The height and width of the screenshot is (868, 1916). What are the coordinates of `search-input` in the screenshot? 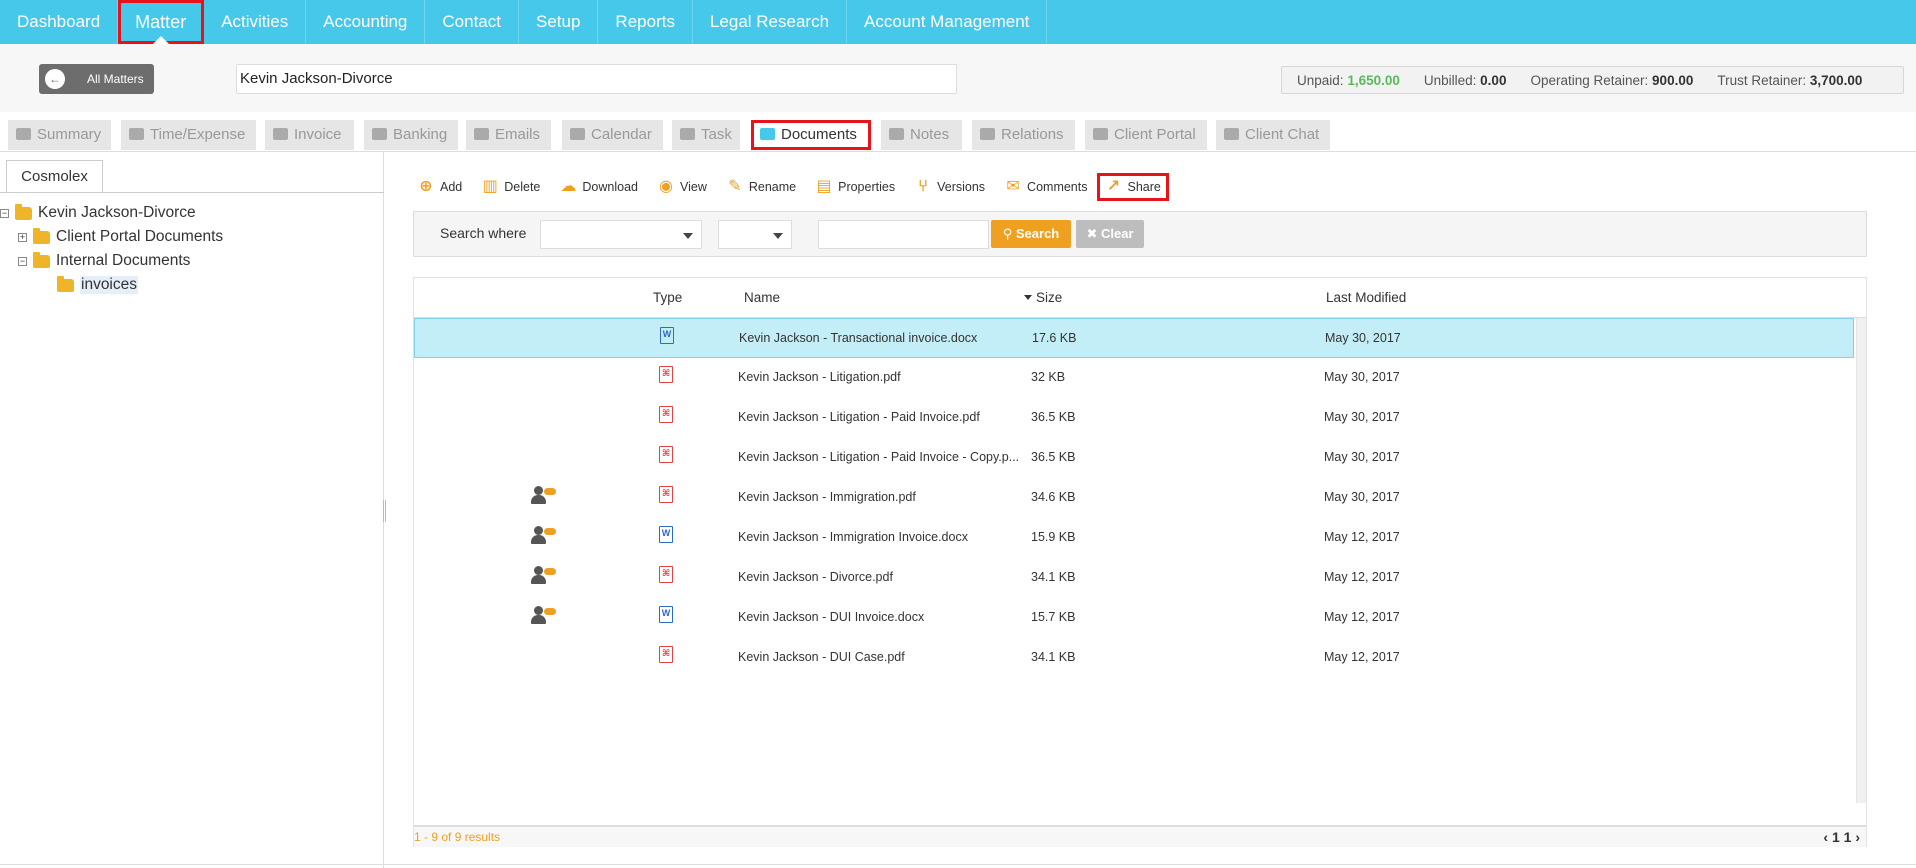 It's located at (903, 234).